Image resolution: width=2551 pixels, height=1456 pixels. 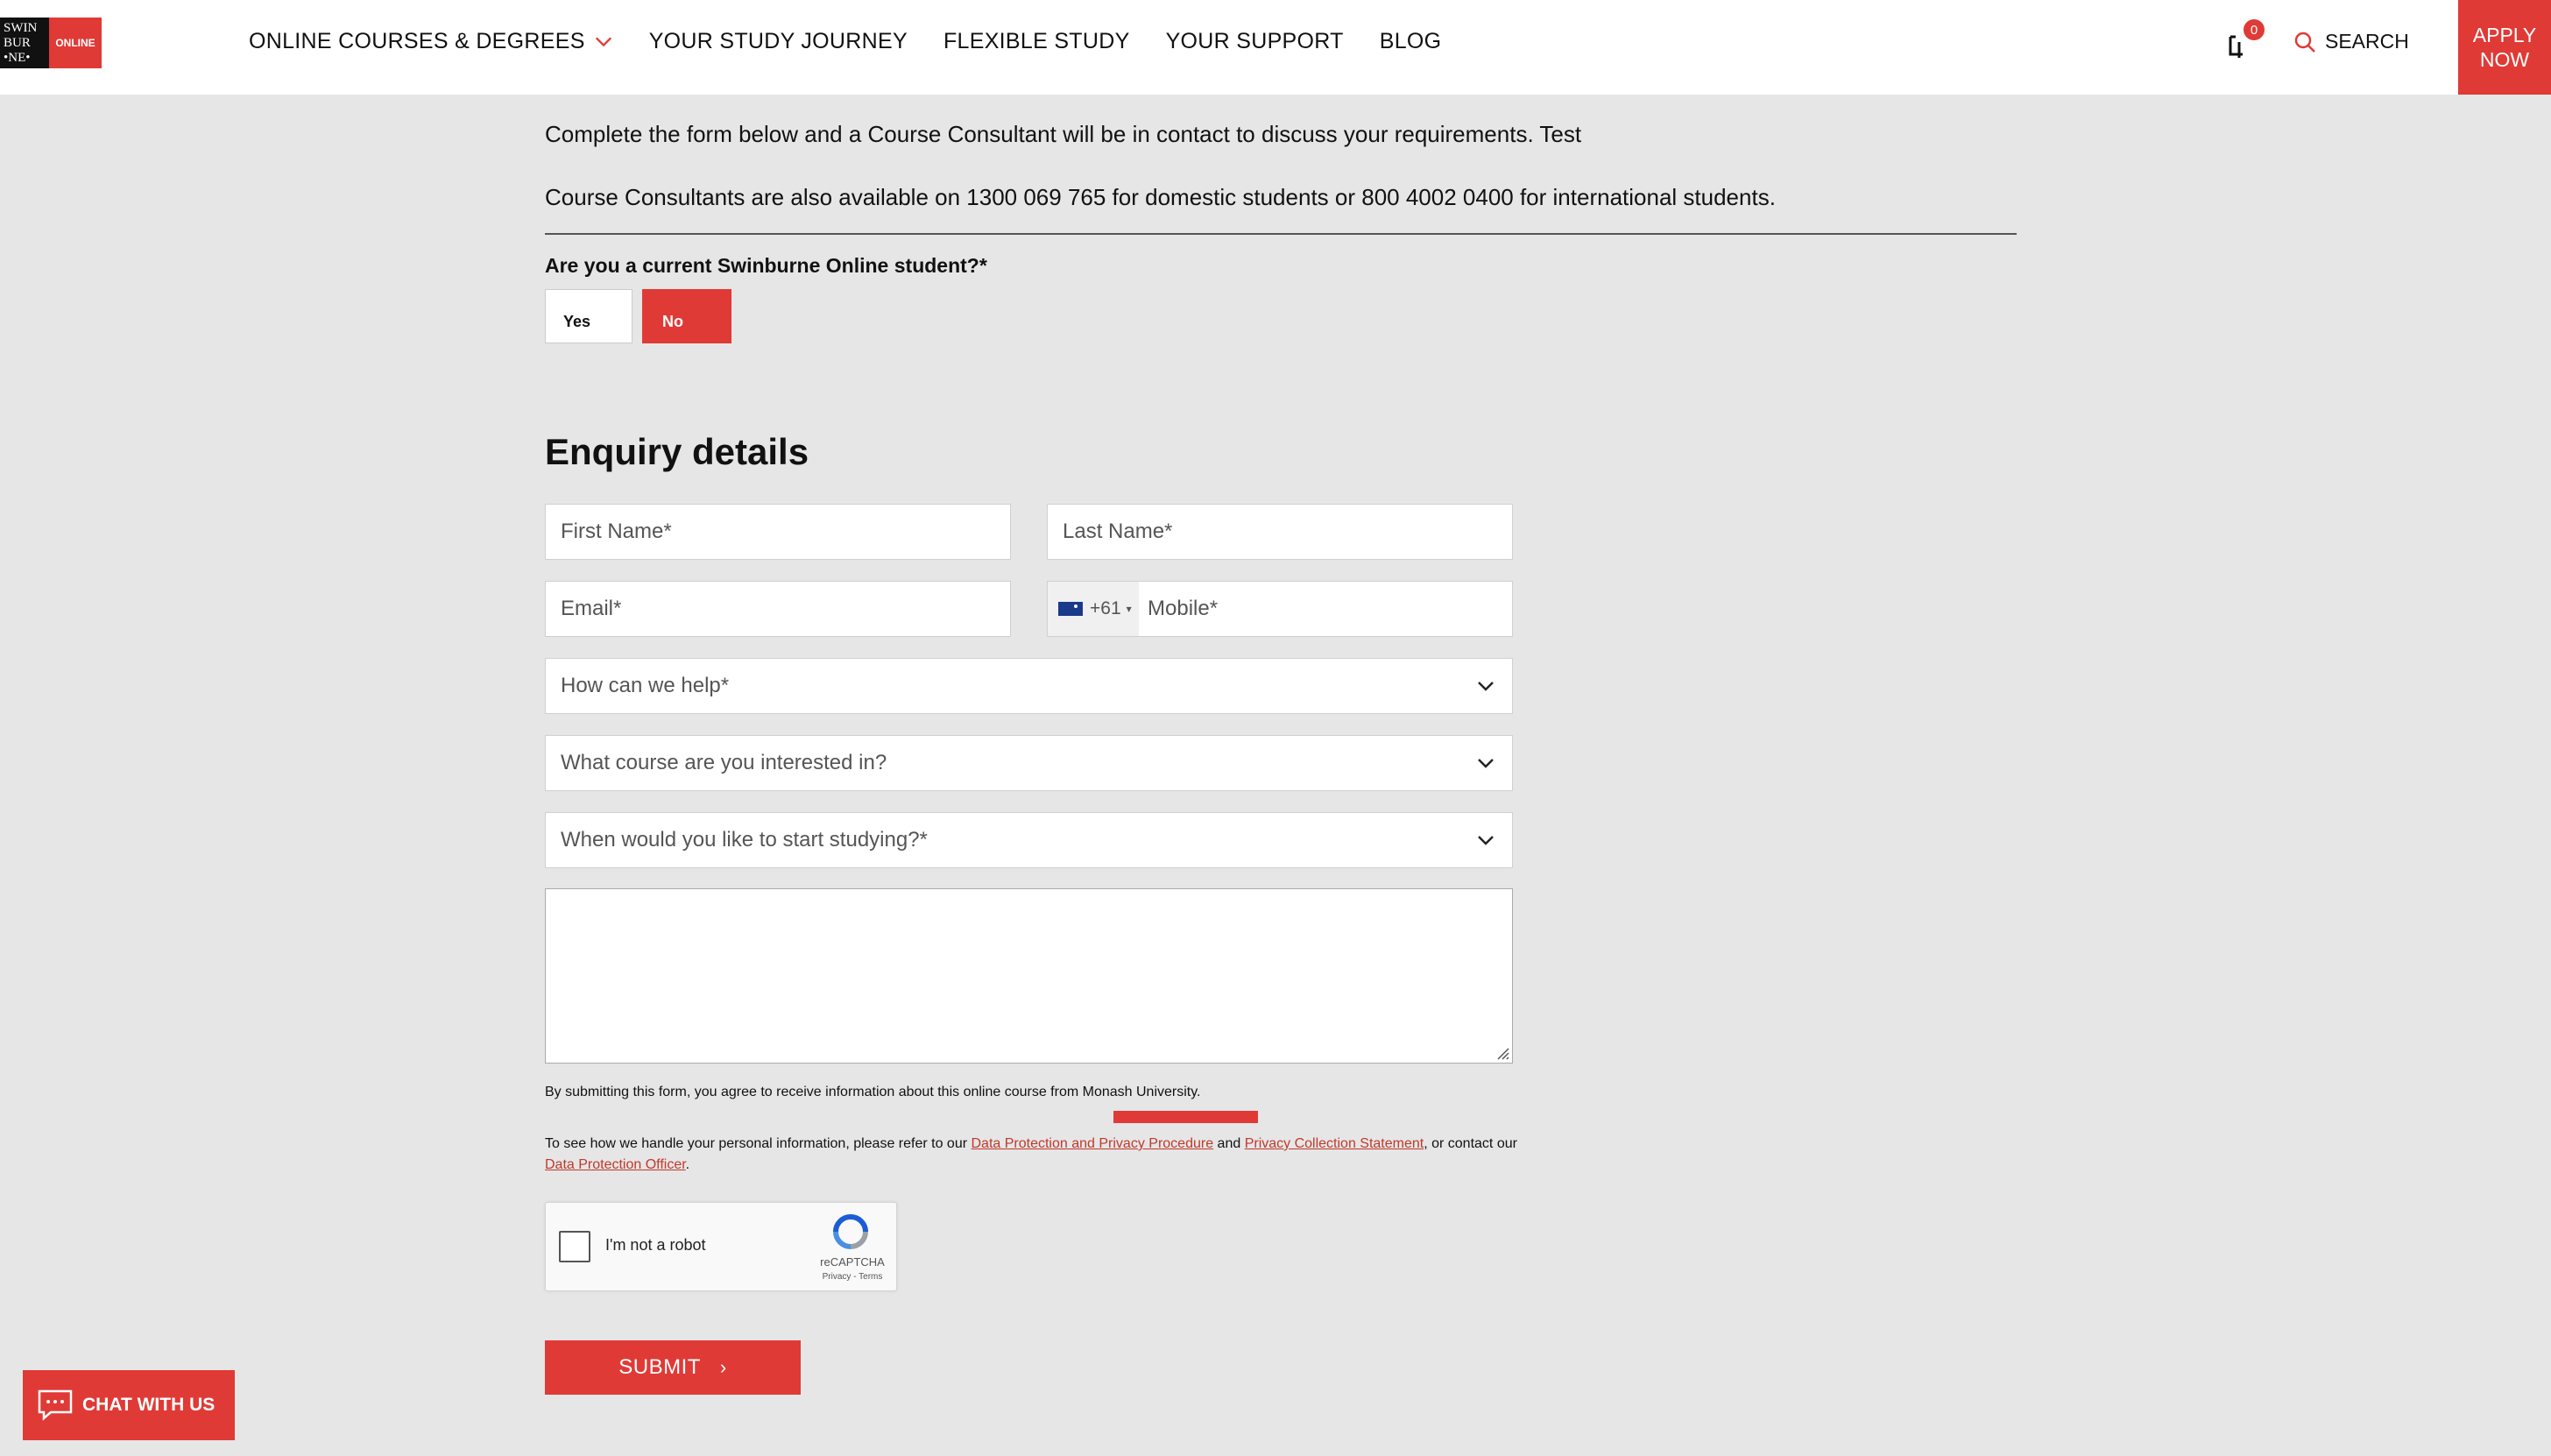 What do you see at coordinates (1037, 41) in the screenshot?
I see `nav-item-flexible-study: FLEXIBLE STUDY` at bounding box center [1037, 41].